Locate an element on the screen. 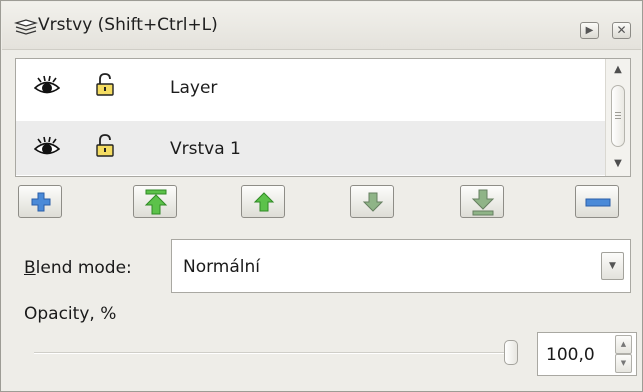 Image resolution: width=643 pixels, height=392 pixels. blend-mode-label-text: lend mode: is located at coordinates (83, 268).